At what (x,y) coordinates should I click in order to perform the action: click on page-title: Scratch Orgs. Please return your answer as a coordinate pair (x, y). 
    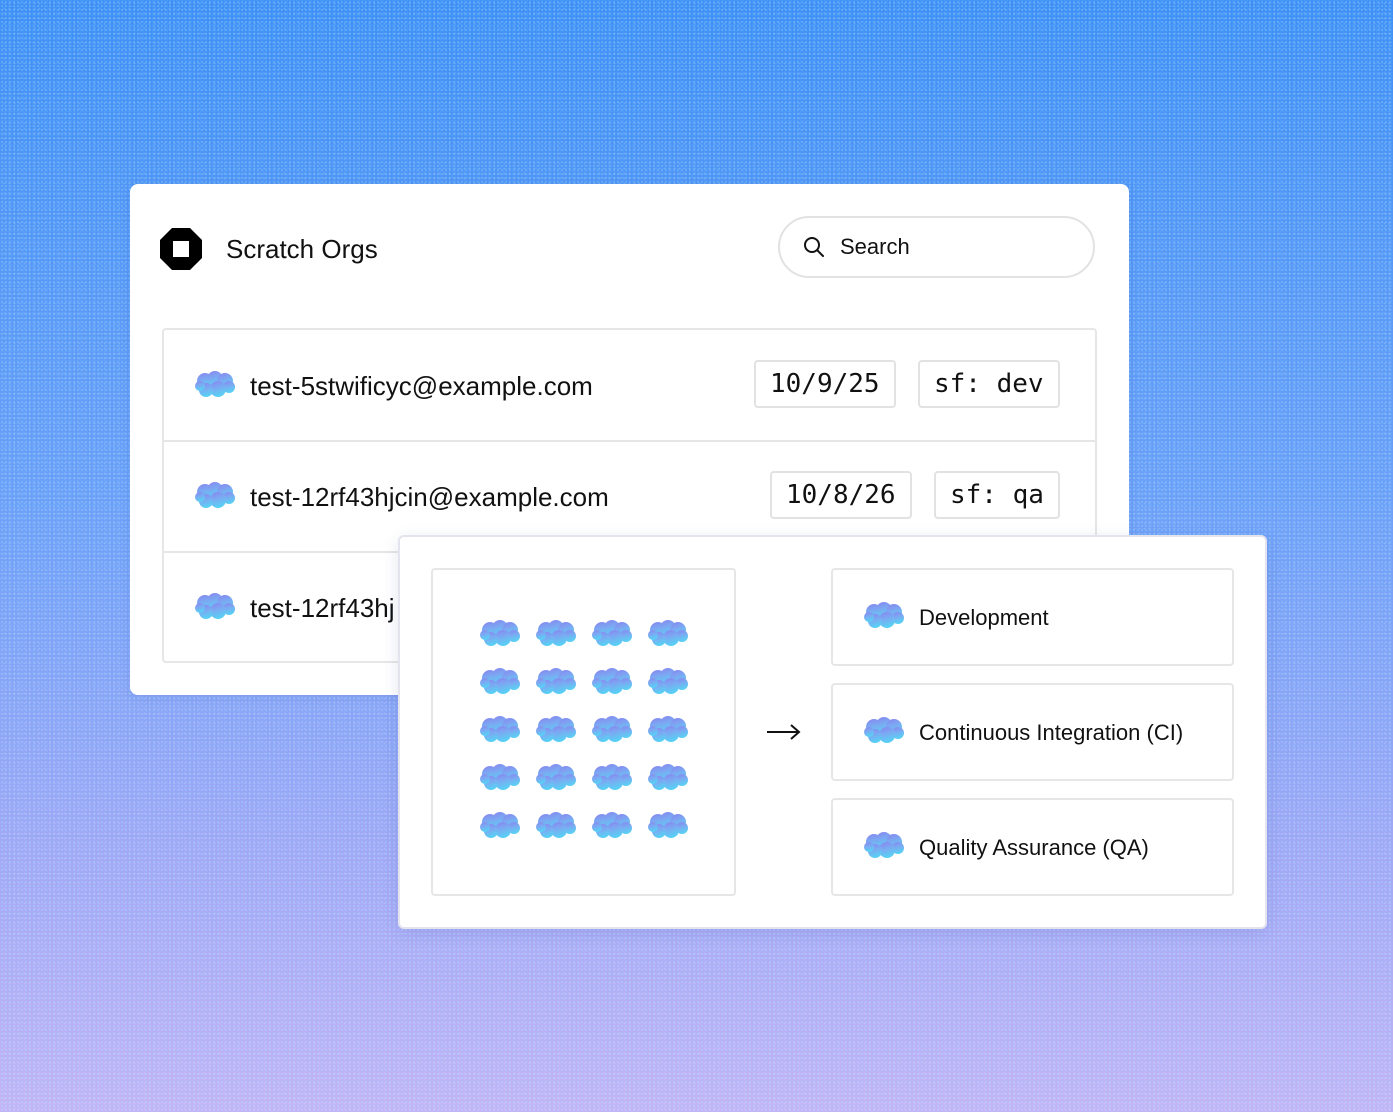
    Looking at the image, I should click on (302, 249).